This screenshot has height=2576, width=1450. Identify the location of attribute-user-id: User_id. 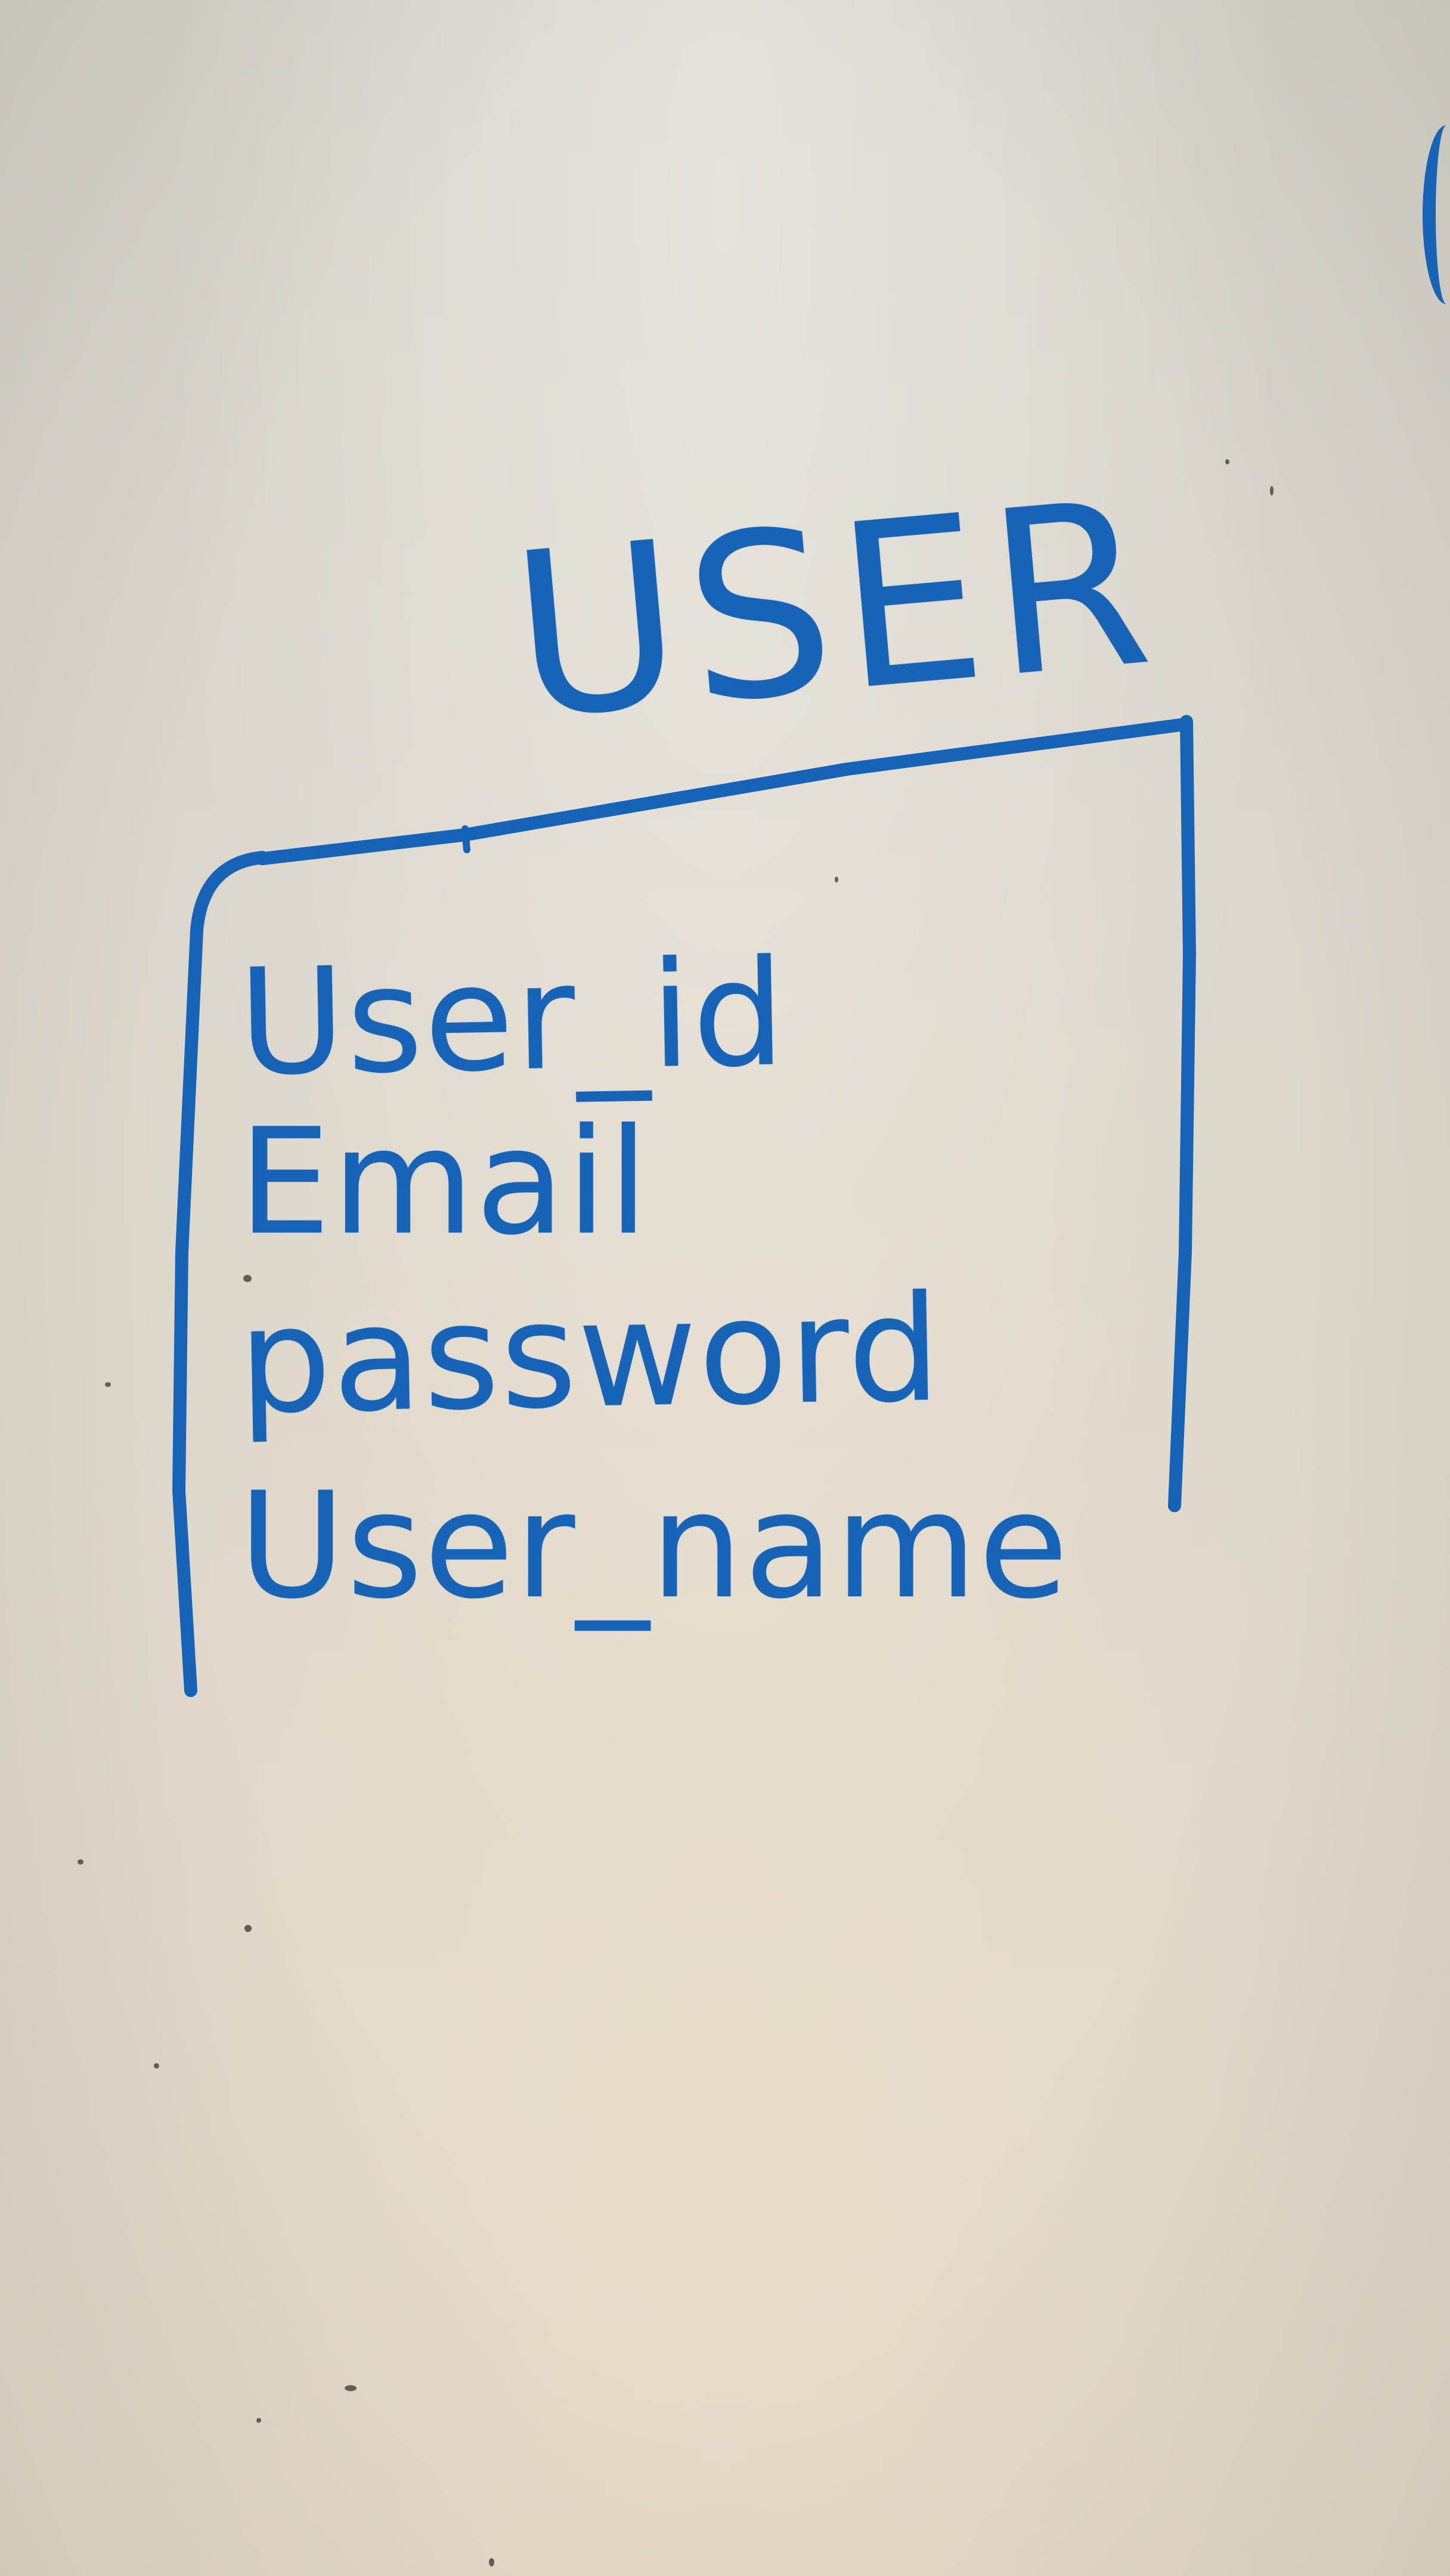
(512, 1018).